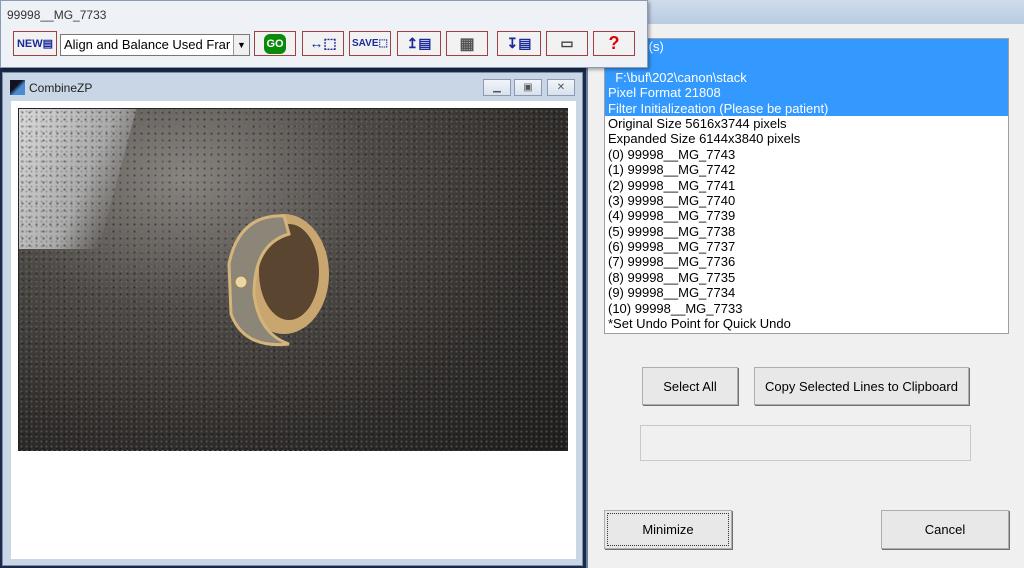 Image resolution: width=1024 pixels, height=568 pixels. Describe the element at coordinates (690, 386) in the screenshot. I see `select-all-button: Select All` at that location.